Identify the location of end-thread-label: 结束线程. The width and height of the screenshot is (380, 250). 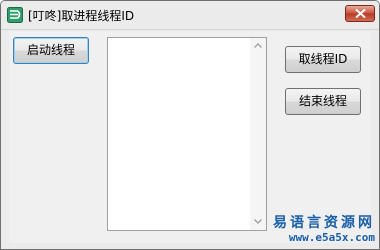
(322, 101).